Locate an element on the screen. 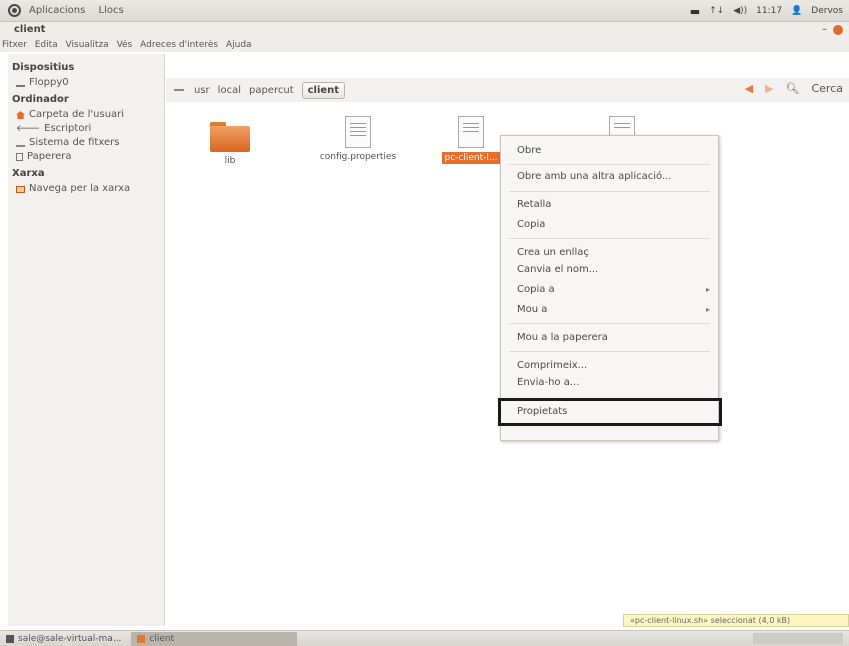  sidebar-item-floppy: Floppy0 is located at coordinates (88, 83).